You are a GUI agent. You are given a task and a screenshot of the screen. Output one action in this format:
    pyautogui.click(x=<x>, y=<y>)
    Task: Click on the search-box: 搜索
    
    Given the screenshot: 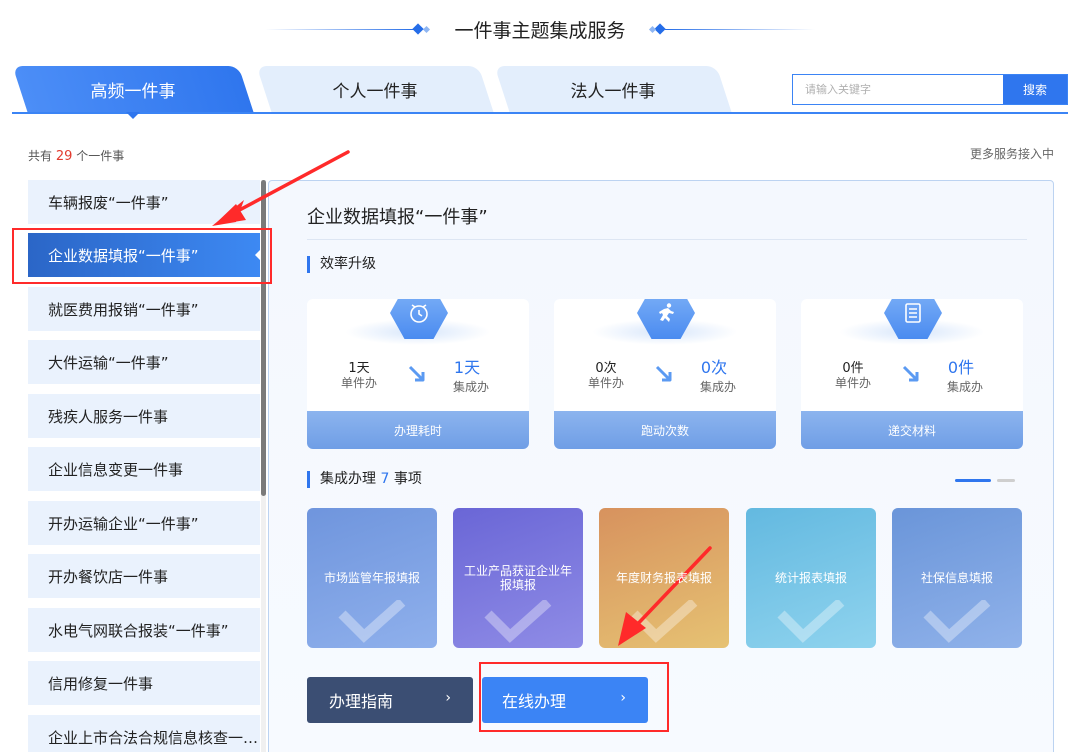 What is the action you would take?
    pyautogui.click(x=930, y=89)
    